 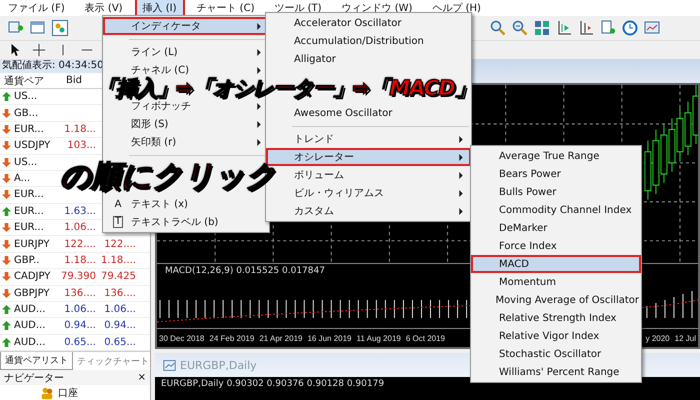 What do you see at coordinates (27, 260) in the screenshot?
I see `symbol-cell: GBP..` at bounding box center [27, 260].